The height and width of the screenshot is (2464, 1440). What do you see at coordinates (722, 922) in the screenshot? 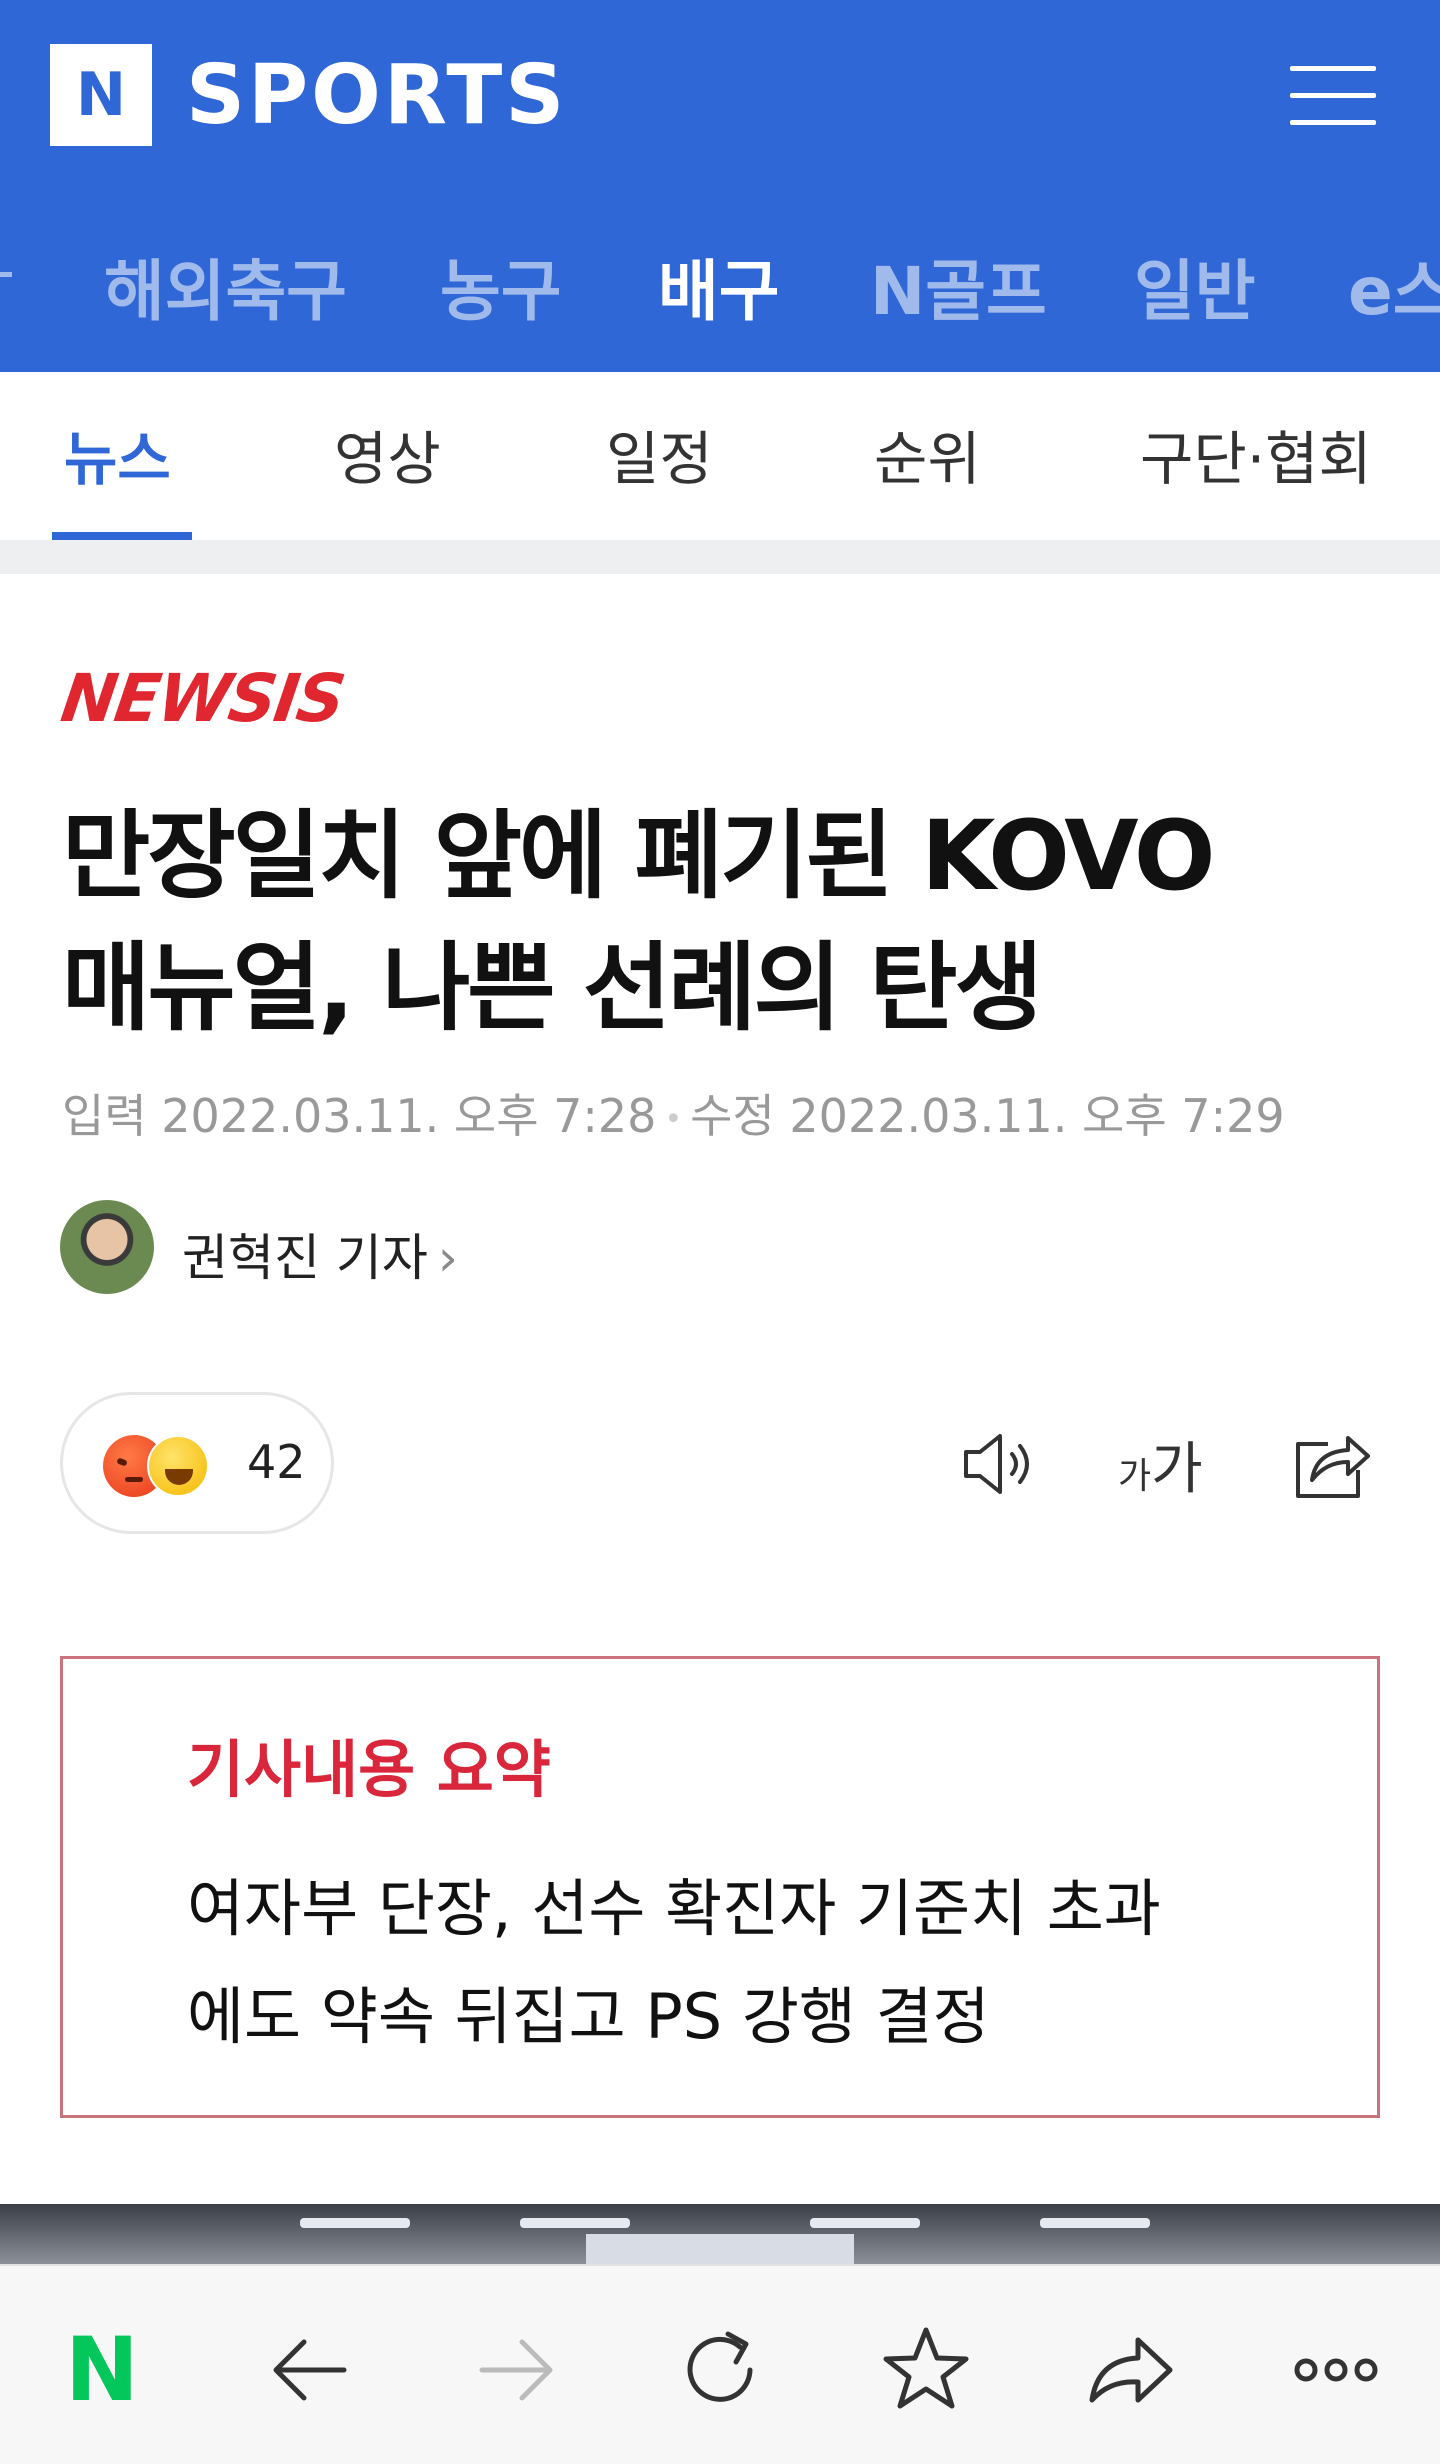
I see `article-headline: 만장일치 앞에 폐기된 KOVO 매뉴얼, 나쁜 선례의 탄생` at bounding box center [722, 922].